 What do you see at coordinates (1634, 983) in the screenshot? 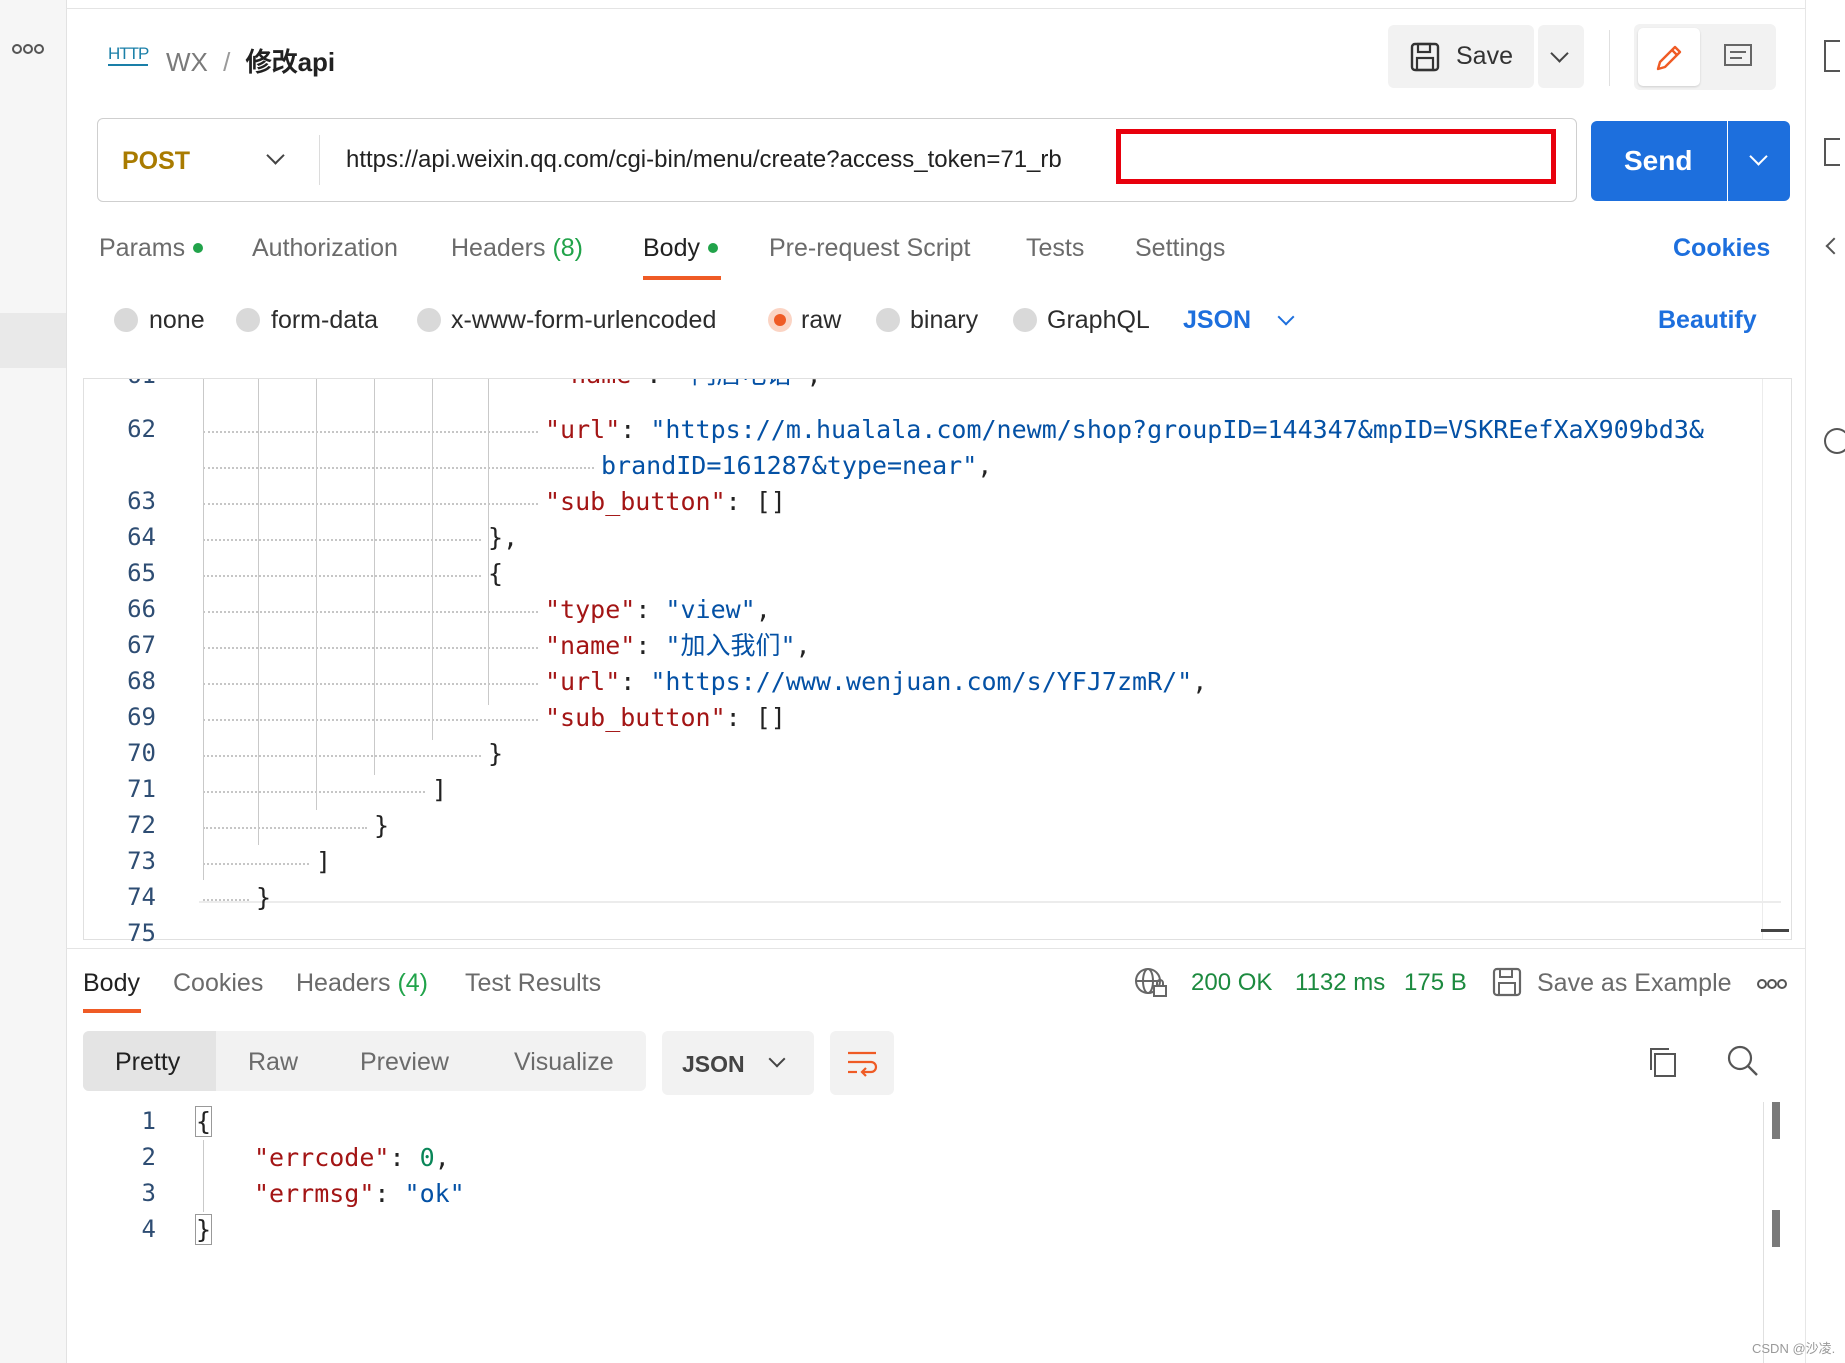
I see `save-as-example-button: Save as Example` at bounding box center [1634, 983].